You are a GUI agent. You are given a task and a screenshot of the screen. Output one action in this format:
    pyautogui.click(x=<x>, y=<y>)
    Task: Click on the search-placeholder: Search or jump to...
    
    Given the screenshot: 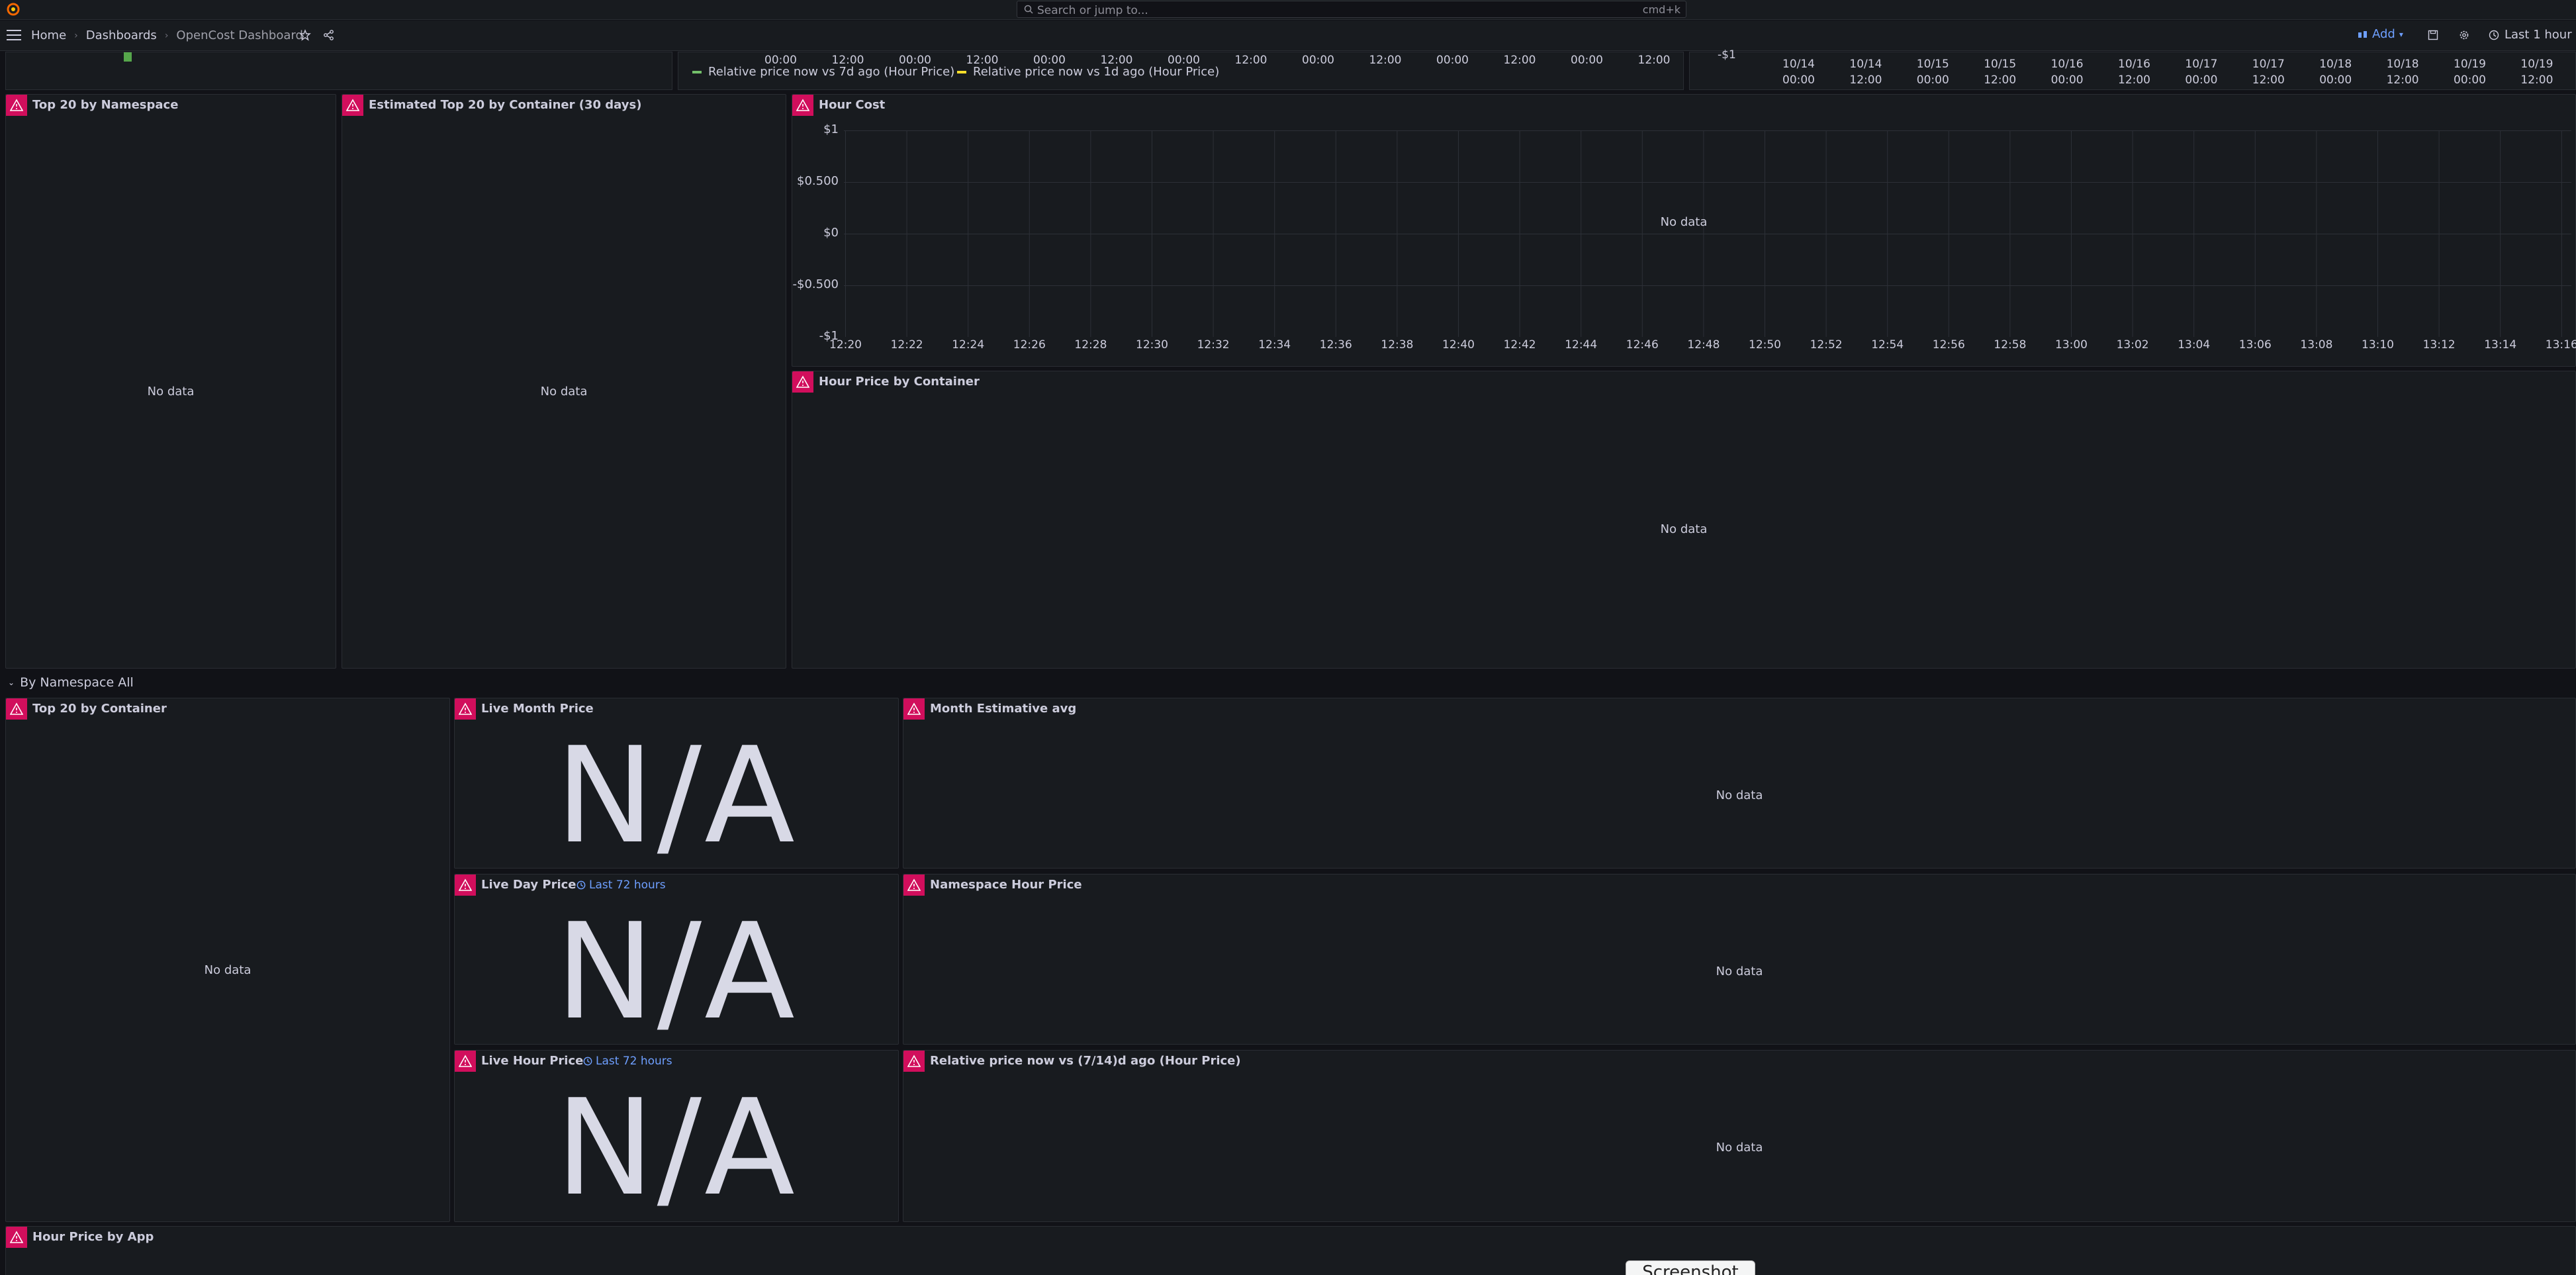 What is the action you would take?
    pyautogui.click(x=1092, y=10)
    